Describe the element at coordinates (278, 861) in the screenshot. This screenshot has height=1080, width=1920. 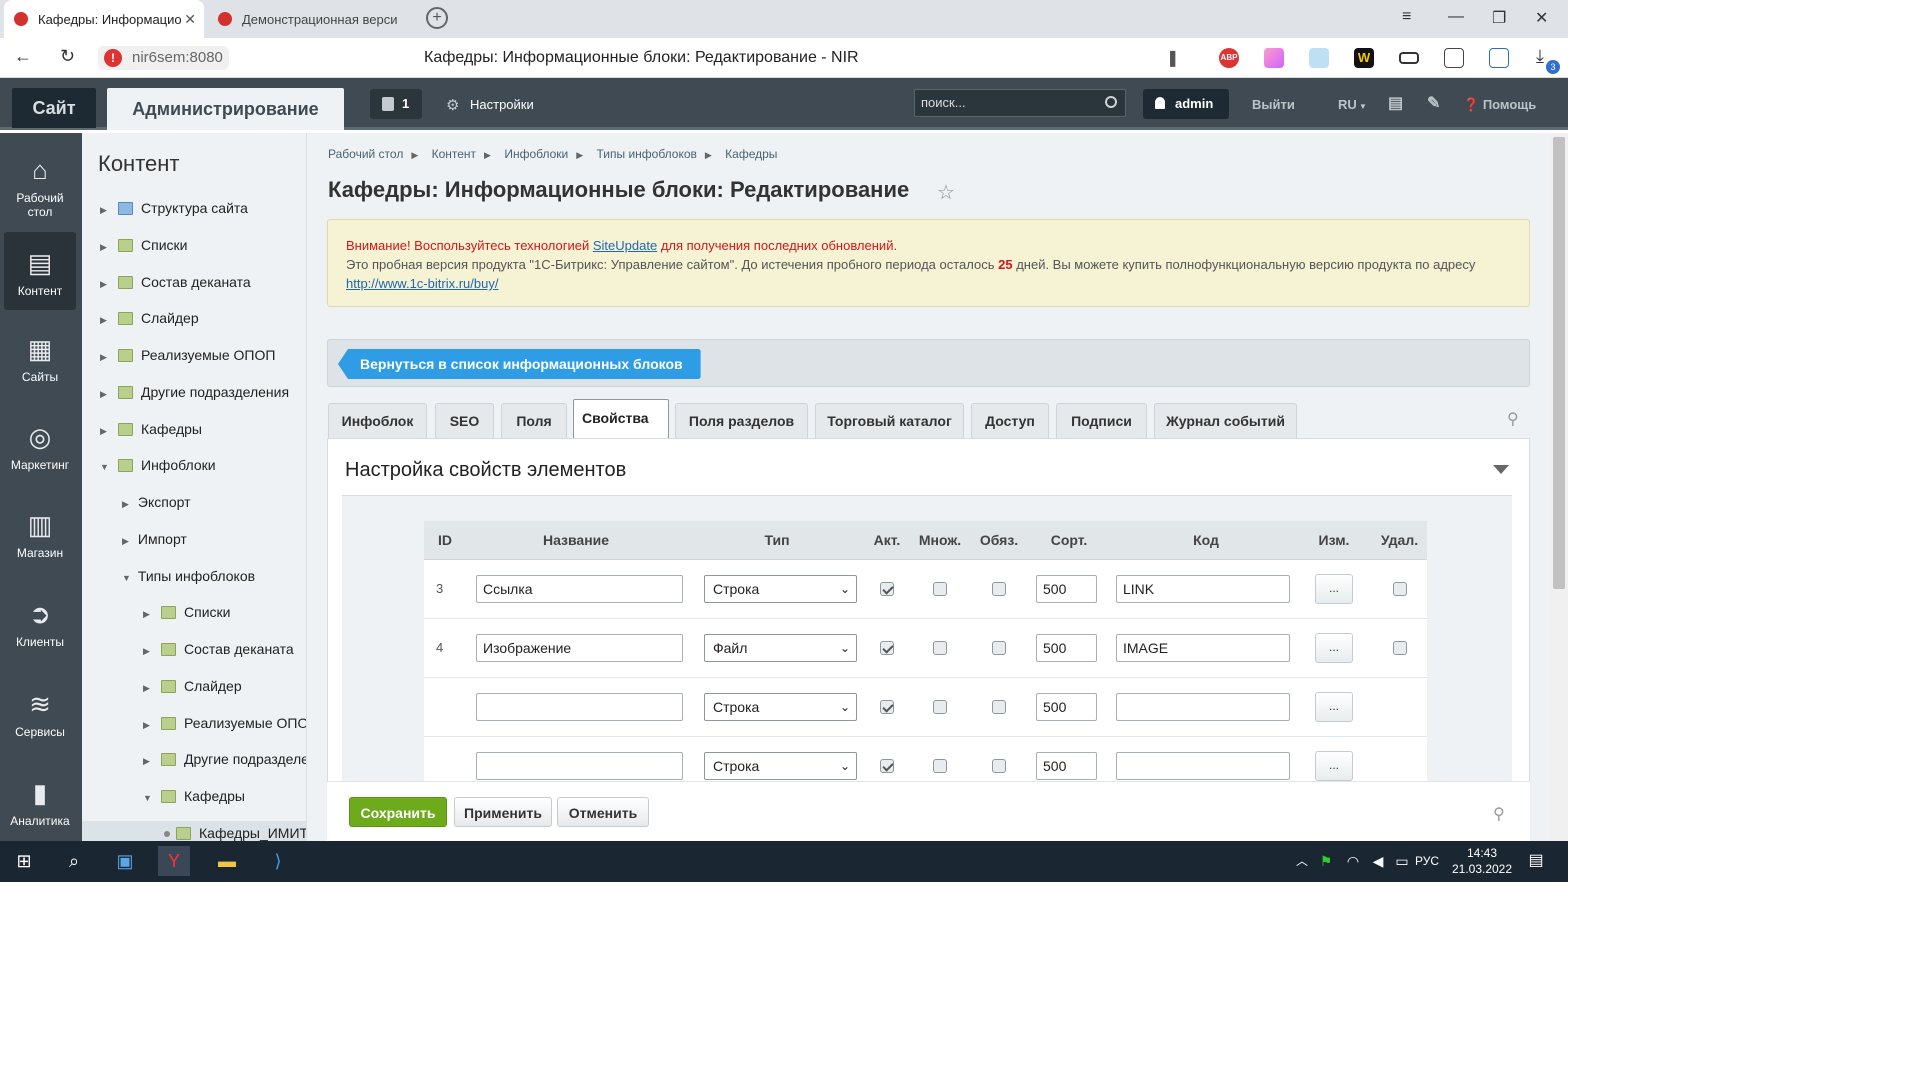
I see `vscode-icon: ⟩` at that location.